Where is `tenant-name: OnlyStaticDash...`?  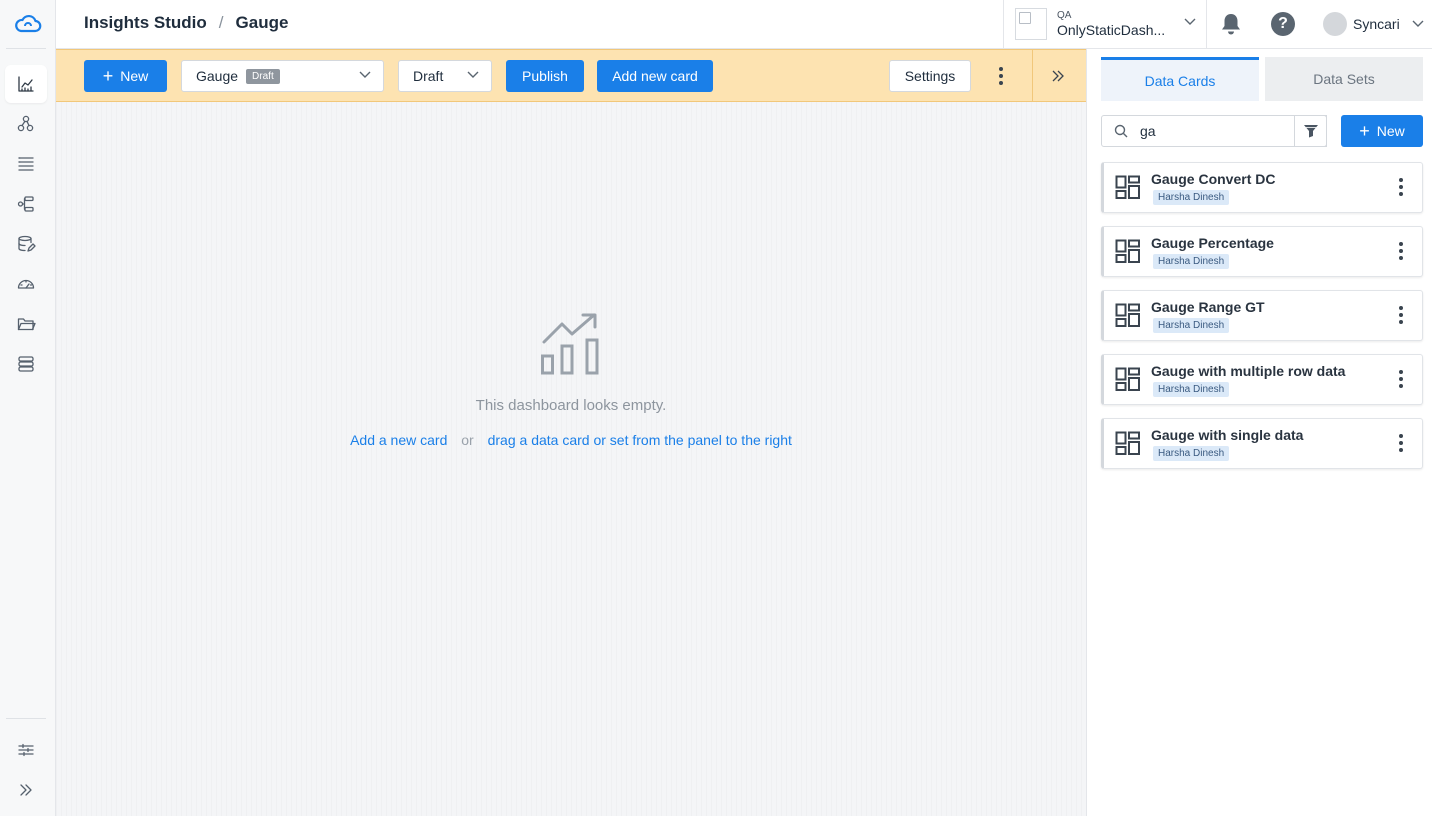
tenant-name: OnlyStaticDash... is located at coordinates (1111, 30).